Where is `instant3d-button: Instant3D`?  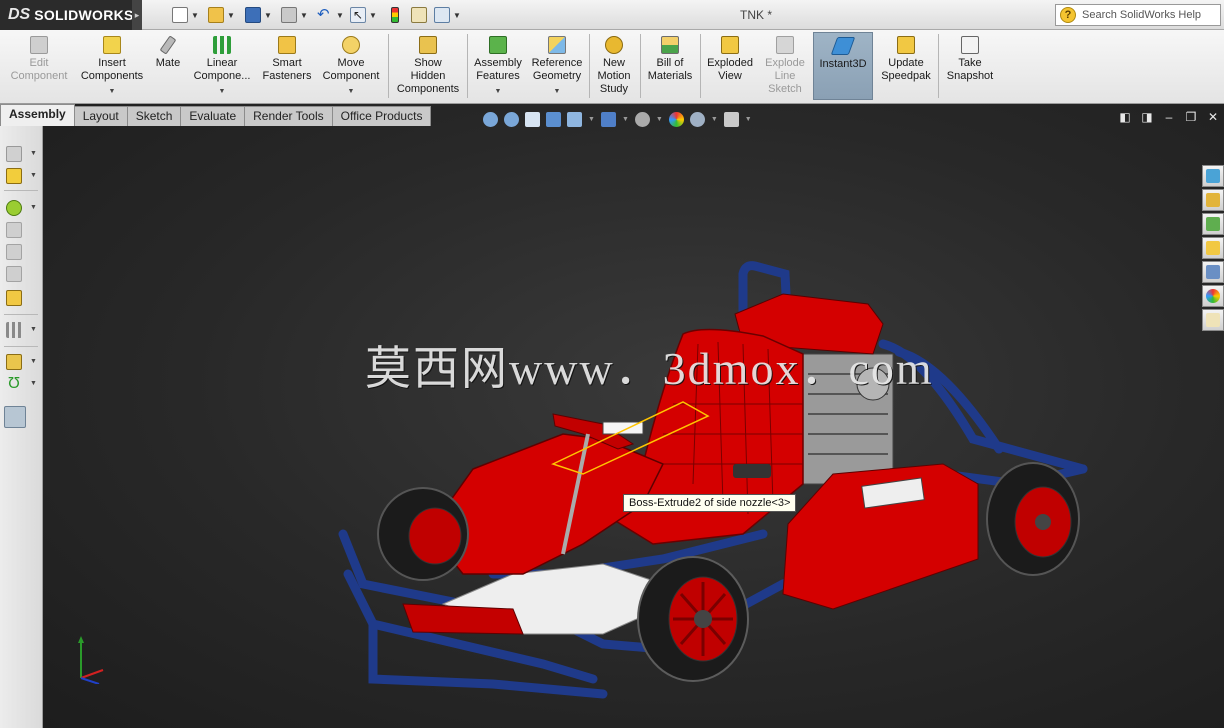
instant3d-button: Instant3D is located at coordinates (843, 66).